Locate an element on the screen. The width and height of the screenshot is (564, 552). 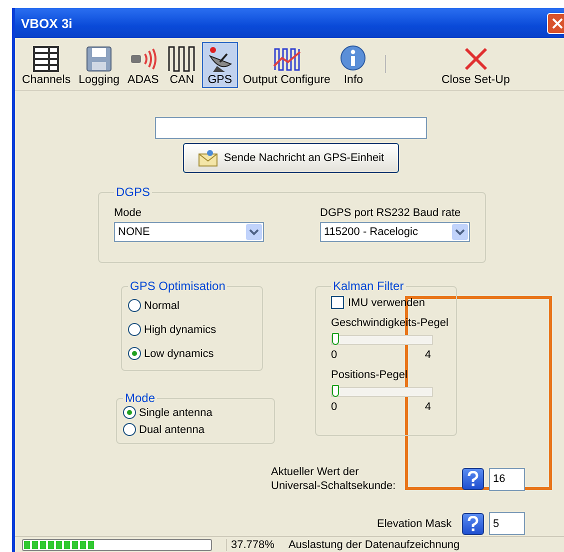
number-field: 16 is located at coordinates (507, 479).